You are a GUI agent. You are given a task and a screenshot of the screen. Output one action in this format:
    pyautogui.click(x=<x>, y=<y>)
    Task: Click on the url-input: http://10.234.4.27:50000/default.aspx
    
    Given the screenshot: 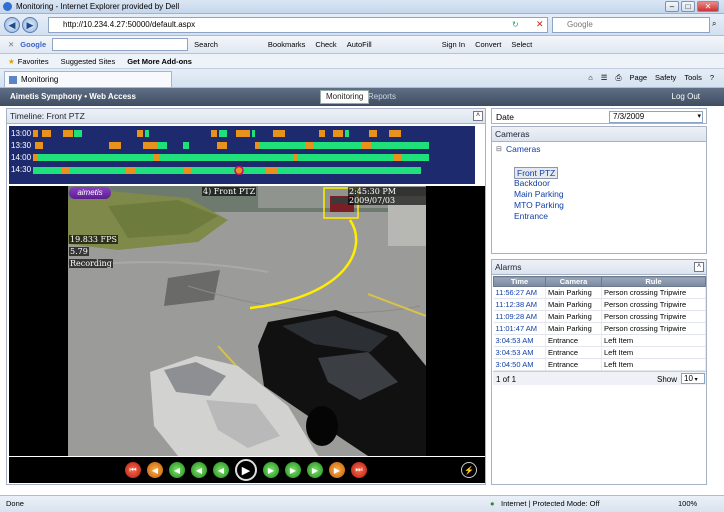 What is the action you would take?
    pyautogui.click(x=298, y=25)
    